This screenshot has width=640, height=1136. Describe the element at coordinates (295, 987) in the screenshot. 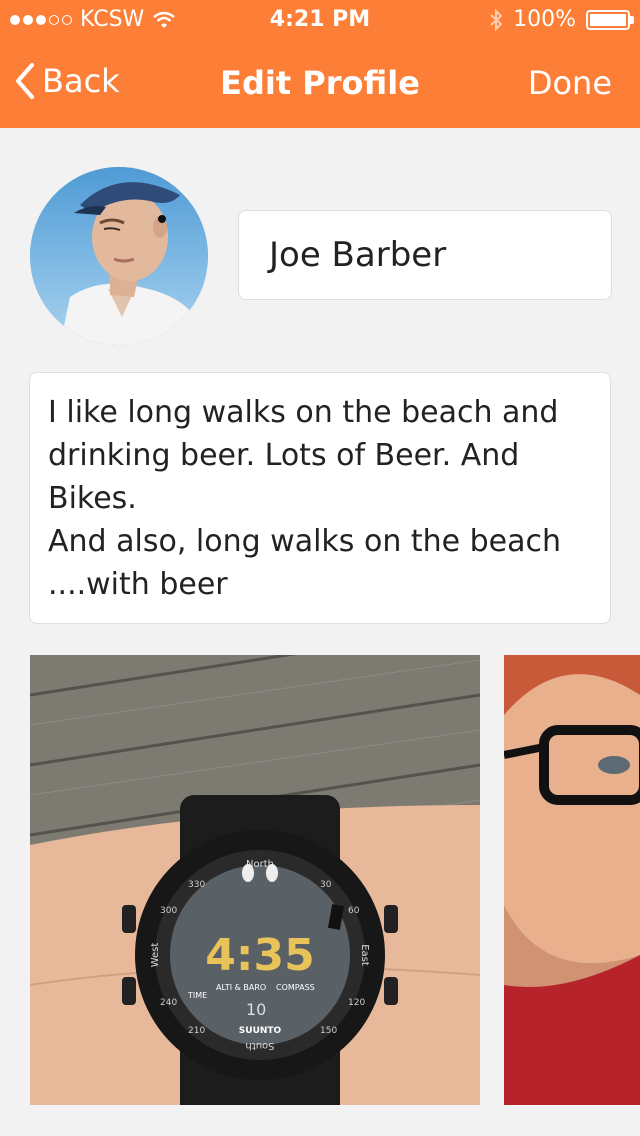

I see `watch-mode-compass: COMPASS` at that location.